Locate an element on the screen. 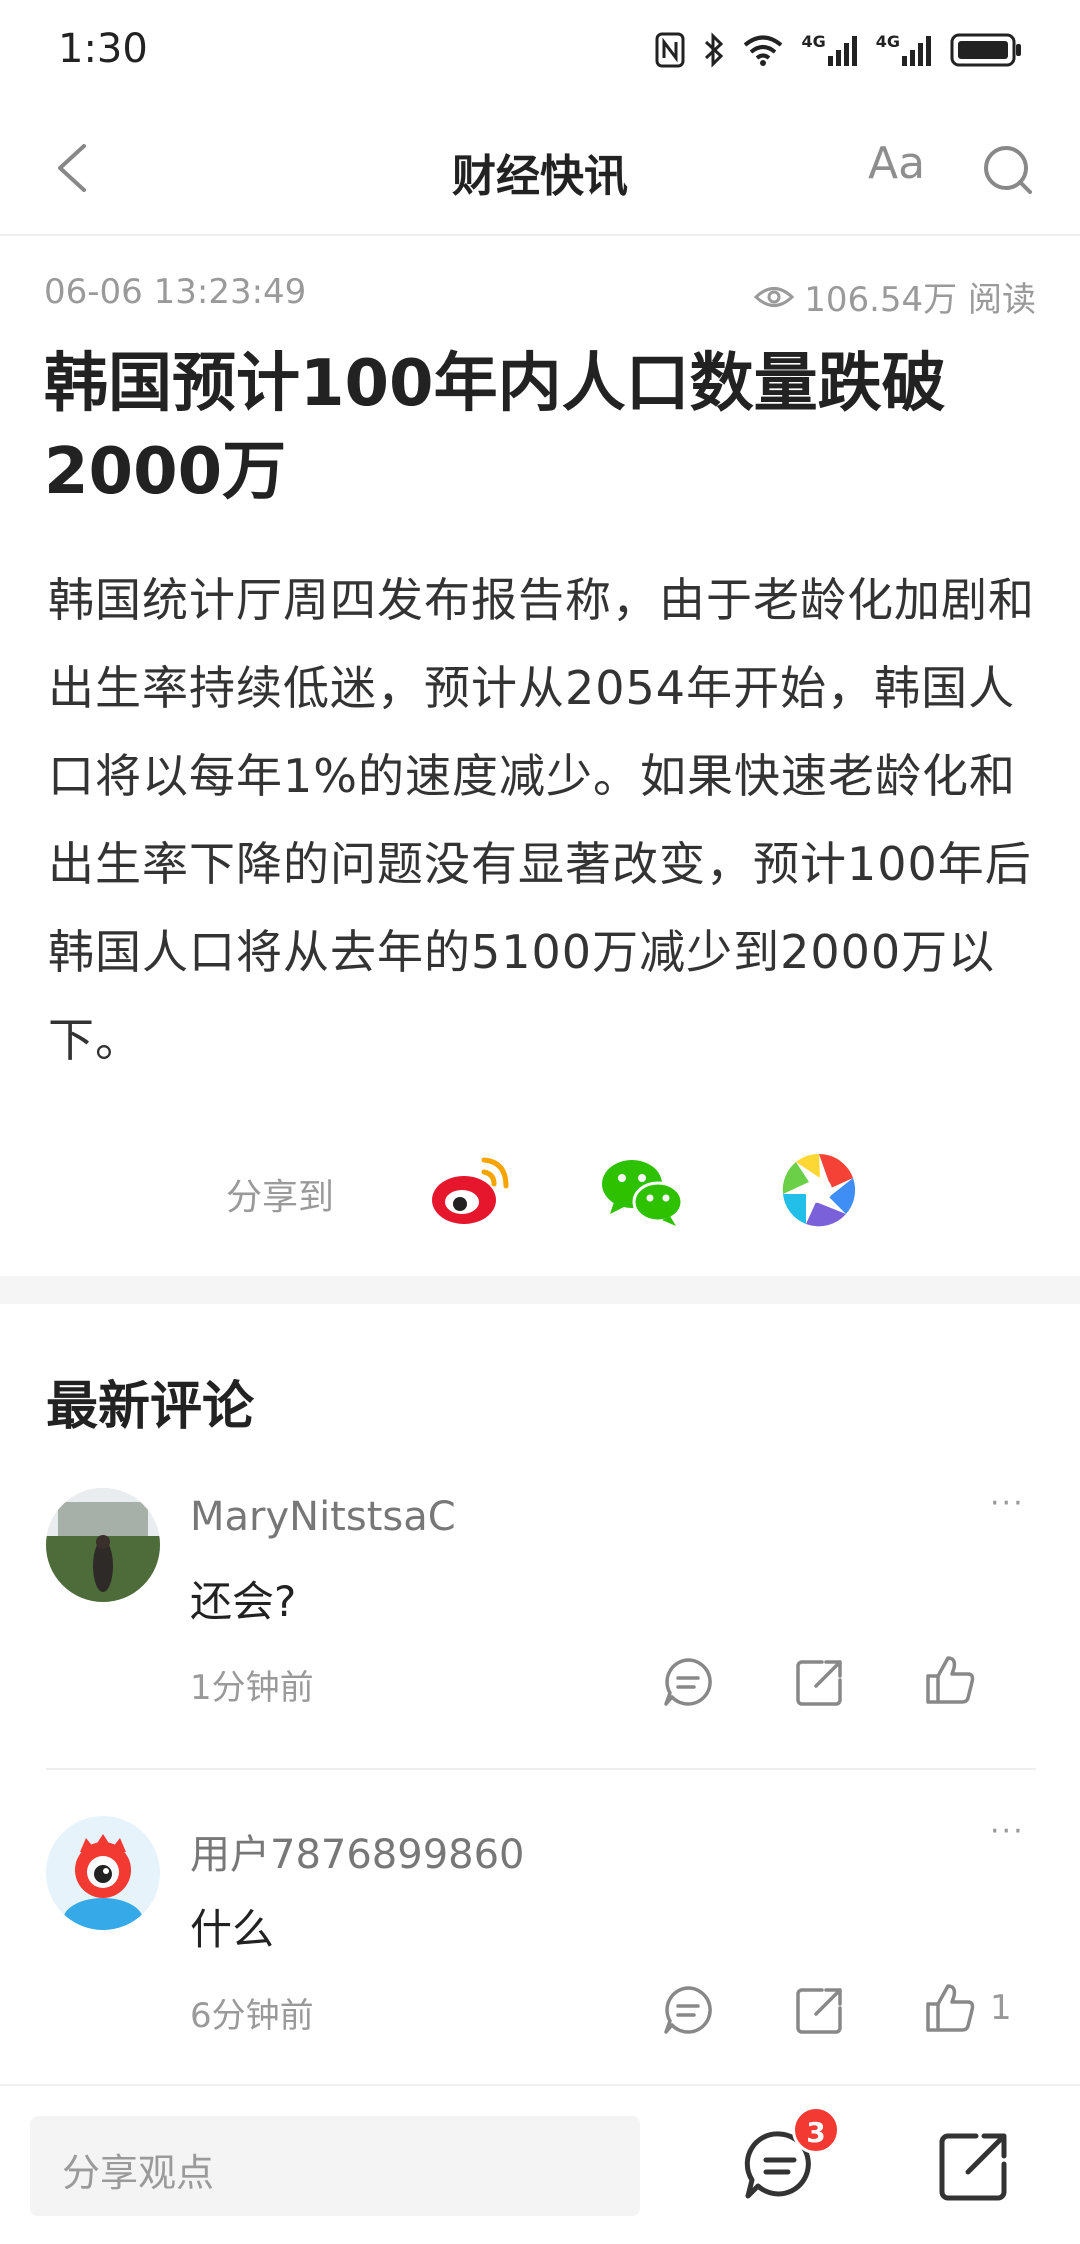  nav-bar: 财经快讯 Aa is located at coordinates (540, 168).